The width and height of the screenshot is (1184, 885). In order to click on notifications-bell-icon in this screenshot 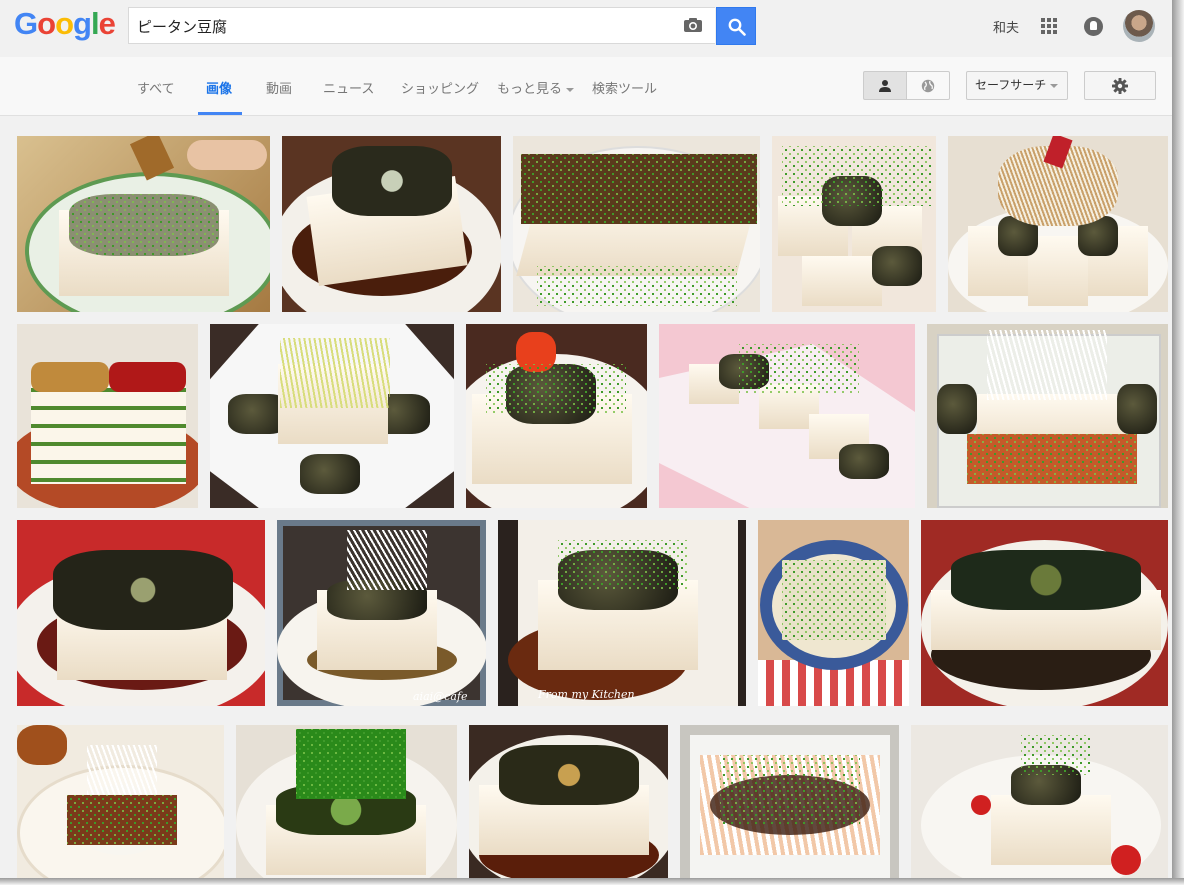, I will do `click(1093, 26)`.